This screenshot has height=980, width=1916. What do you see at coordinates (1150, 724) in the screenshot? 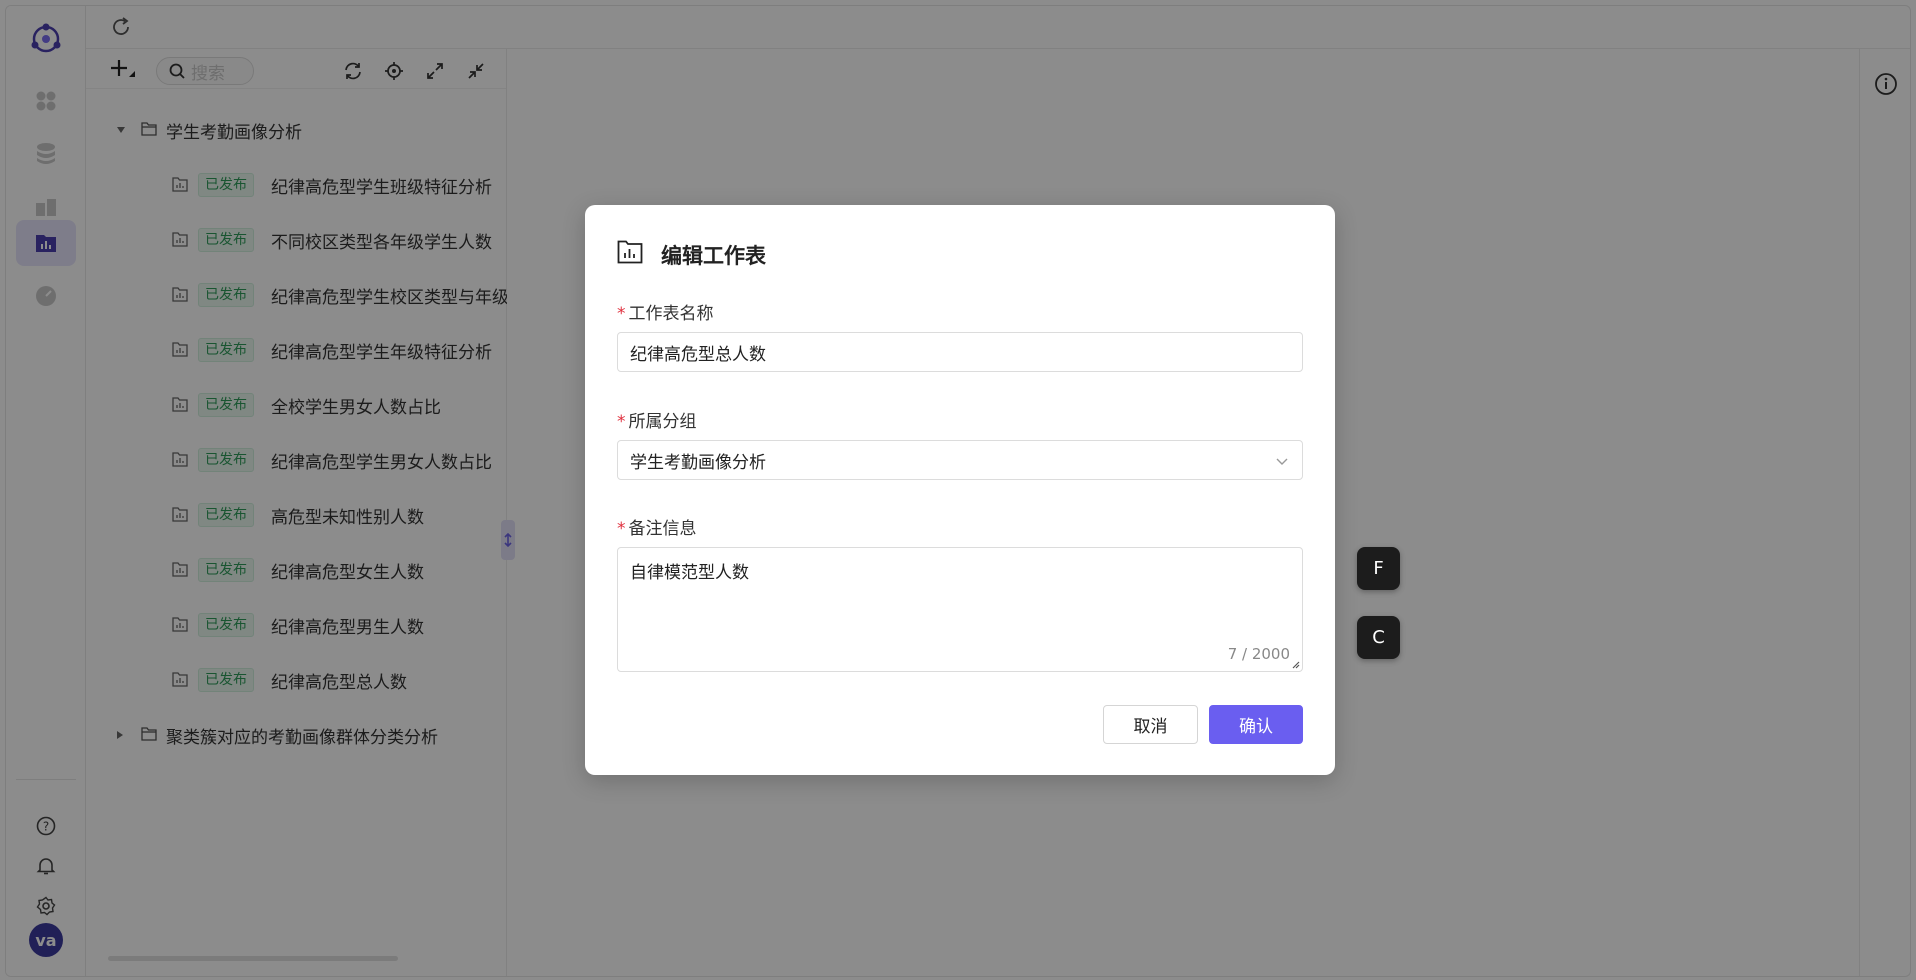
I see `cancel-button: 取消` at bounding box center [1150, 724].